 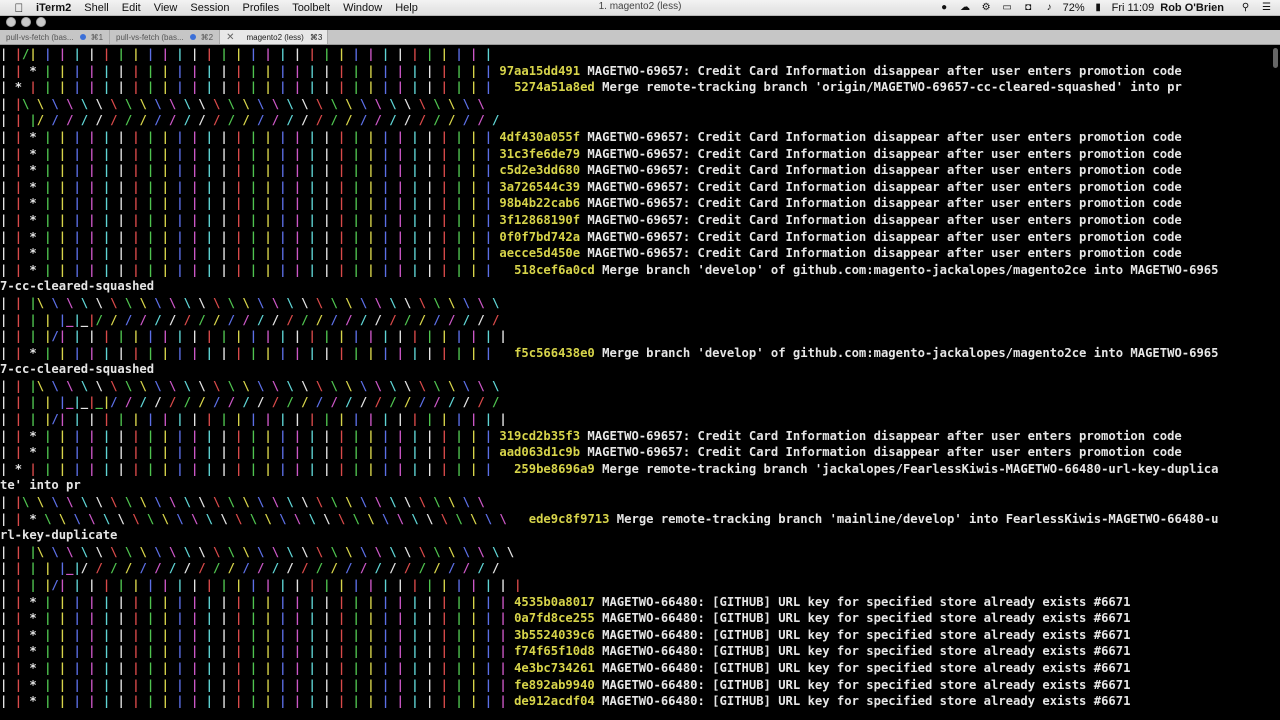 What do you see at coordinates (311, 8) in the screenshot?
I see `menu-toolbelt: Toolbelt` at bounding box center [311, 8].